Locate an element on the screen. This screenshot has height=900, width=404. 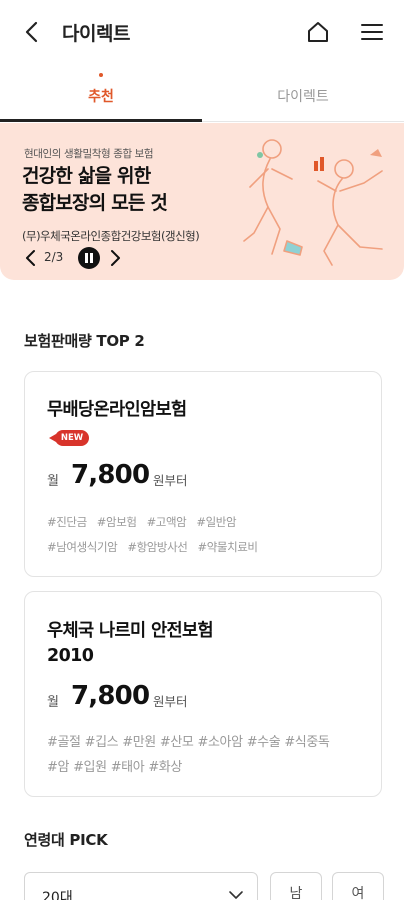
pause-icon is located at coordinates (89, 258).